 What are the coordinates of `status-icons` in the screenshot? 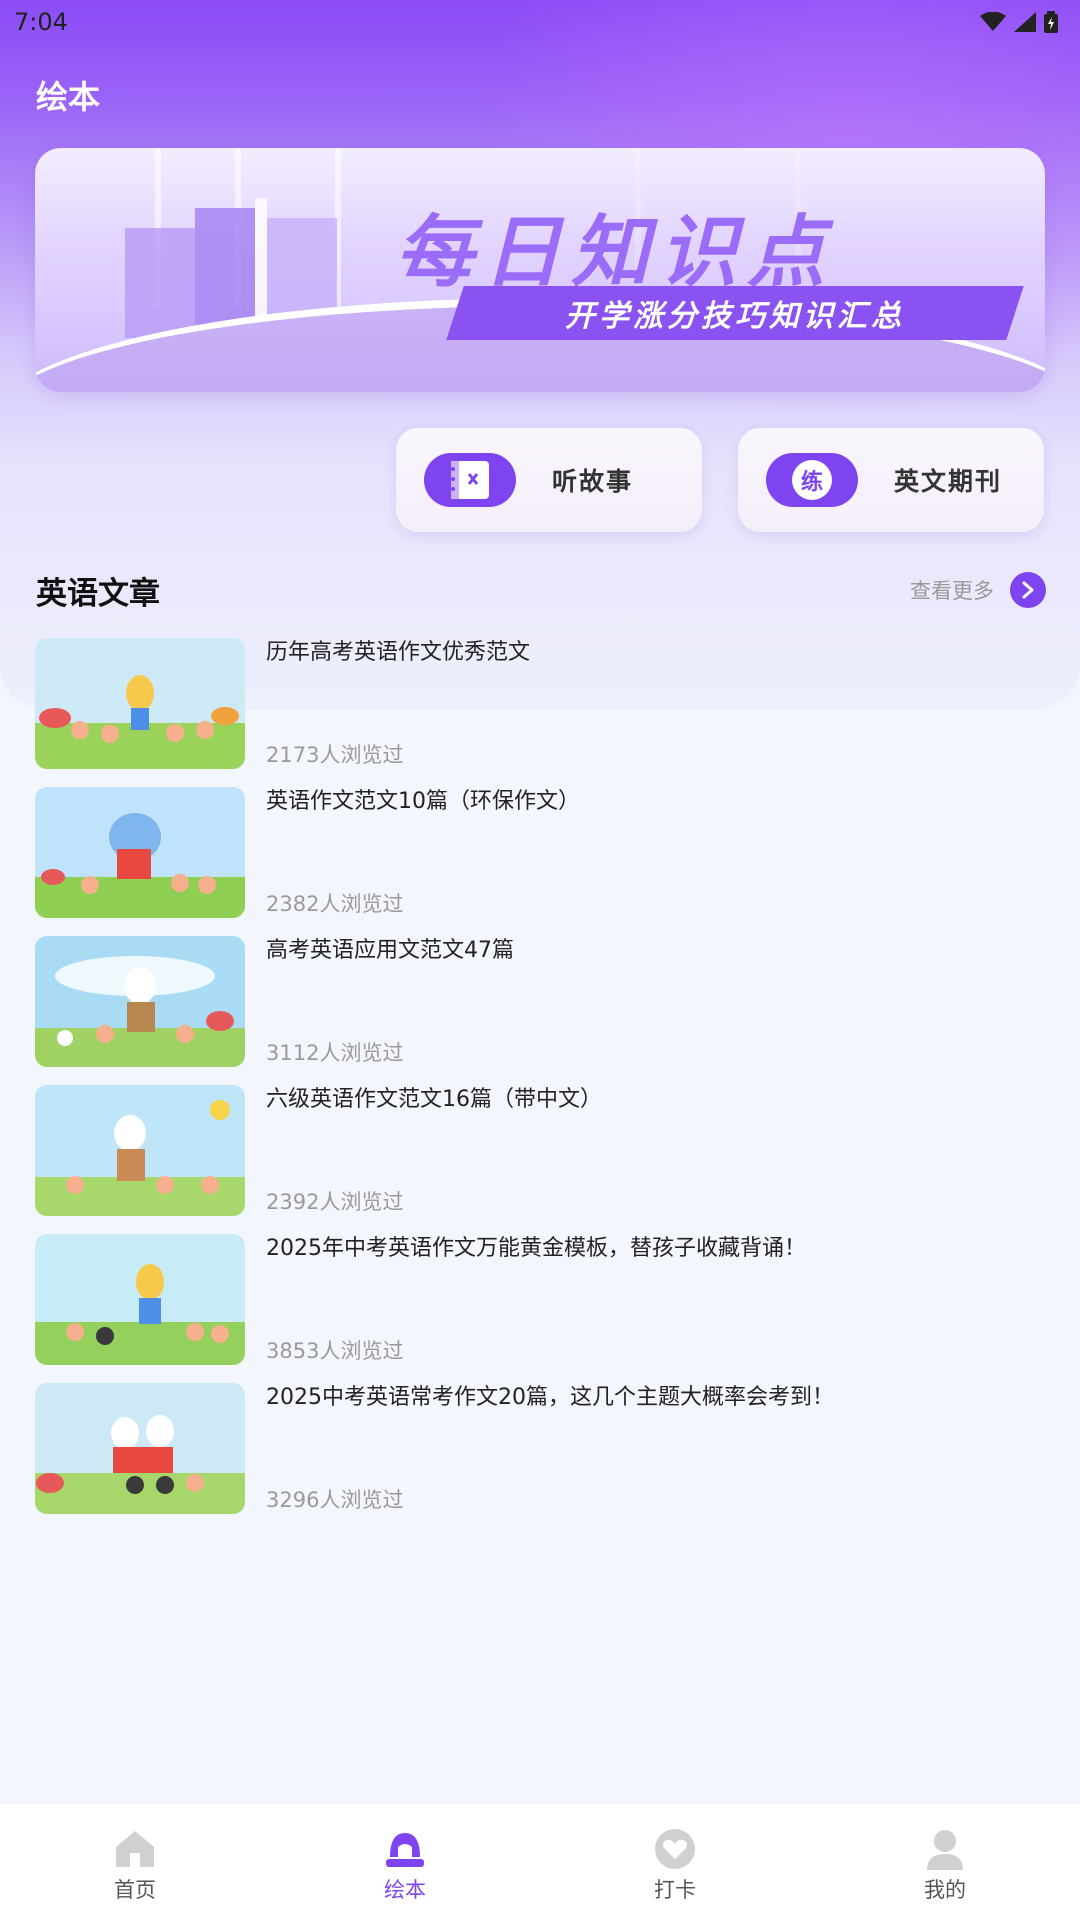 It's located at (1019, 22).